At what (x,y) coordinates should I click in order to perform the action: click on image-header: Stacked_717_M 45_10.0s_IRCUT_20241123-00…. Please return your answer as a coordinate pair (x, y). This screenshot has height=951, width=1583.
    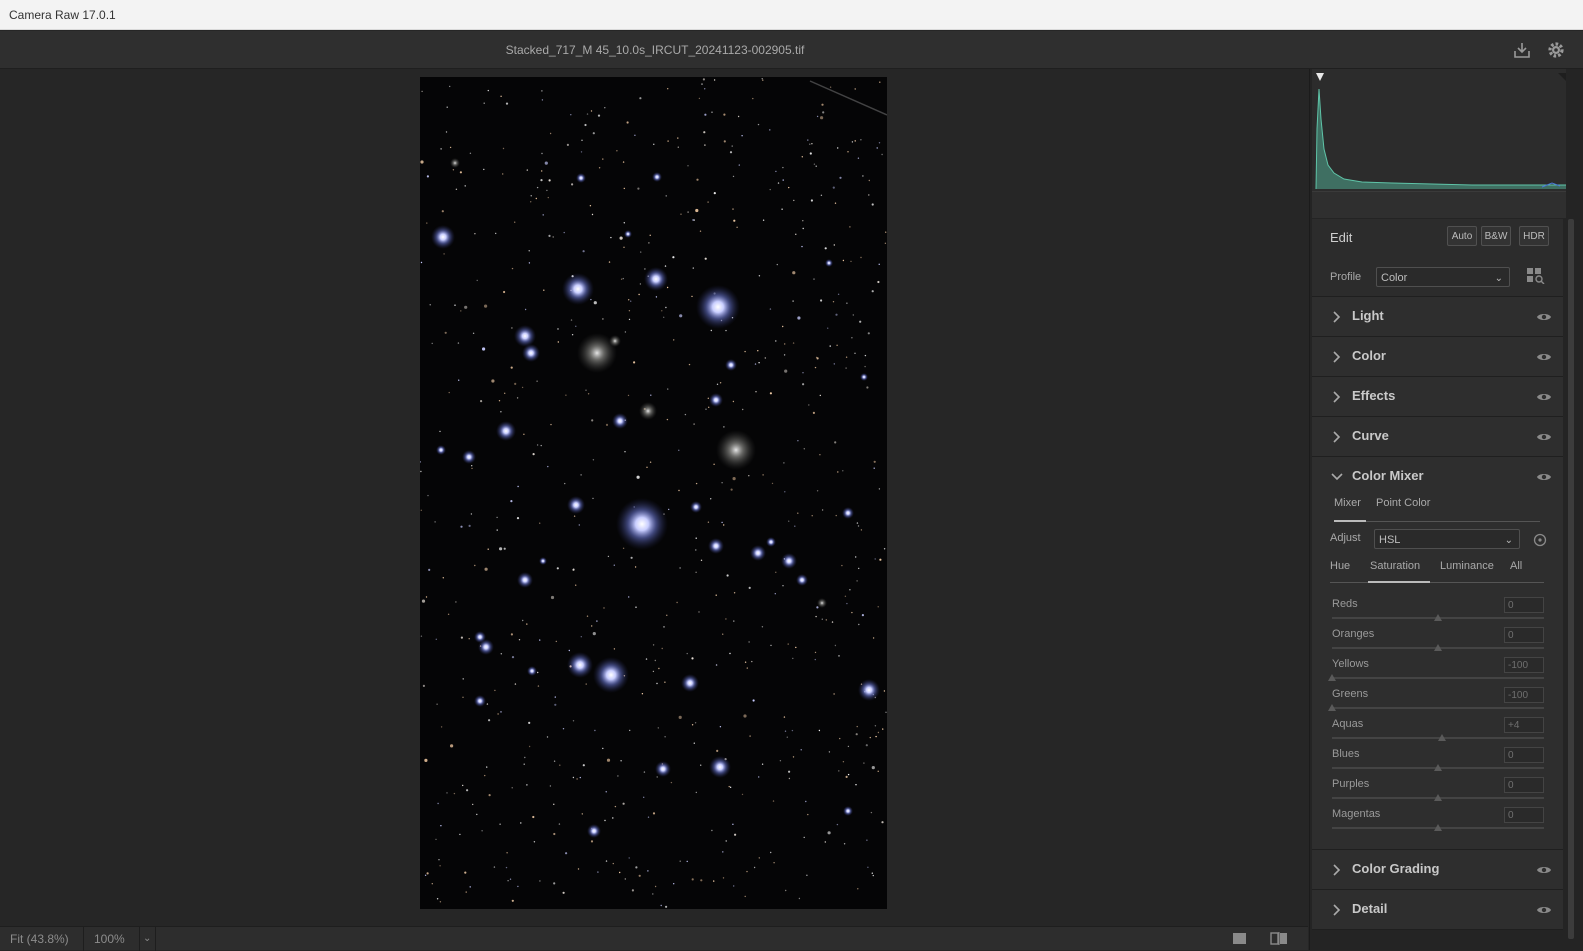
    Looking at the image, I should click on (791, 50).